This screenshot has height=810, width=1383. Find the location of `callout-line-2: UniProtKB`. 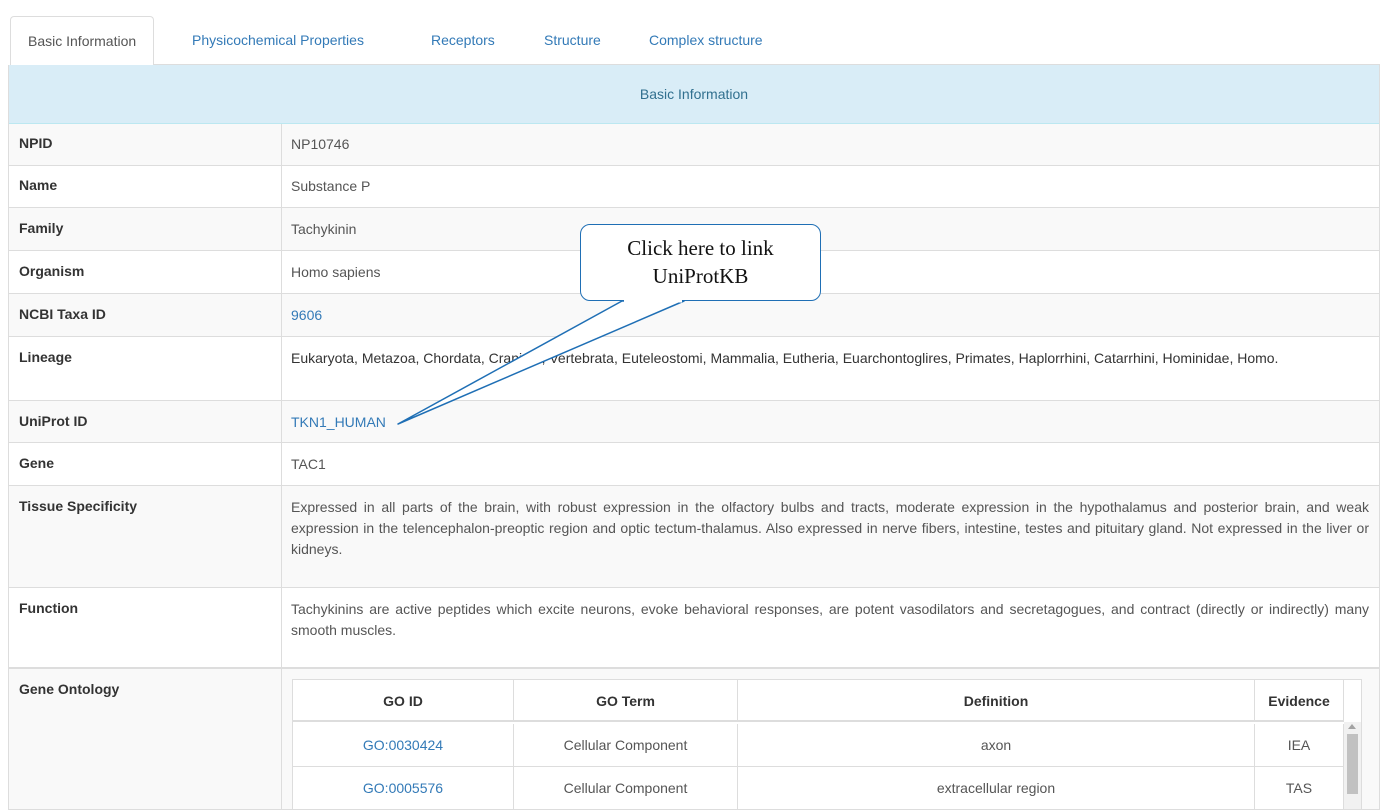

callout-line-2: UniProtKB is located at coordinates (700, 276).